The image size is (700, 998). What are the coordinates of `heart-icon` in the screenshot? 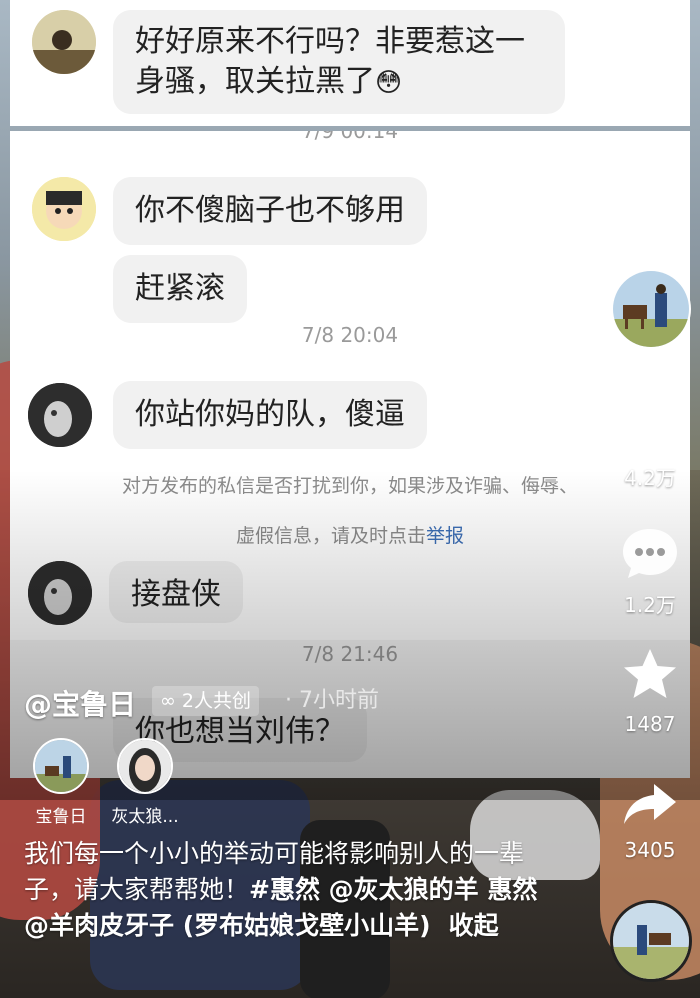 It's located at (650, 425).